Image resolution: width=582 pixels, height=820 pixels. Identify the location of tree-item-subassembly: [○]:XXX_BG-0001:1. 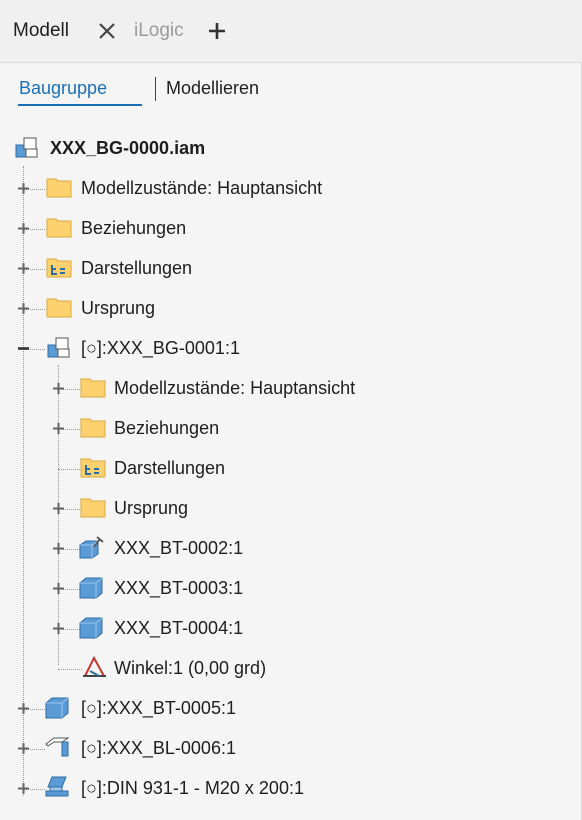
(291, 348).